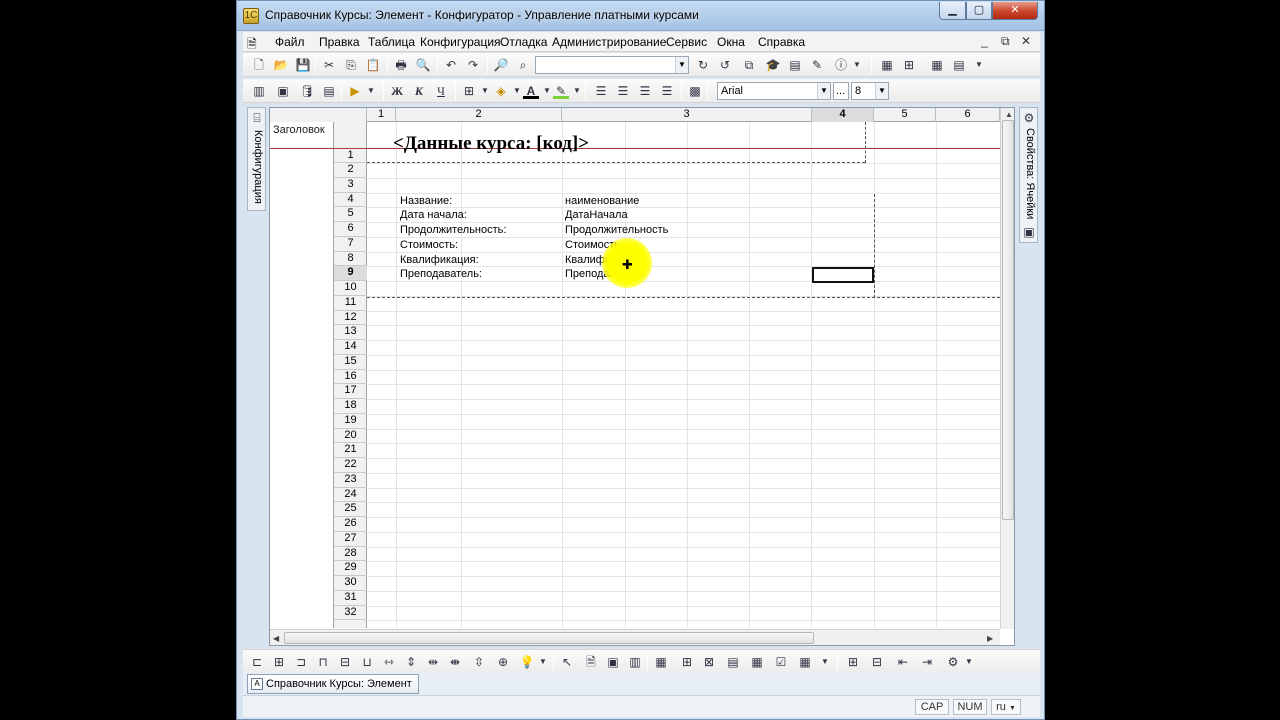 This screenshot has height=720, width=1280. What do you see at coordinates (645, 91) in the screenshot?
I see `align-right-icon: ☰` at bounding box center [645, 91].